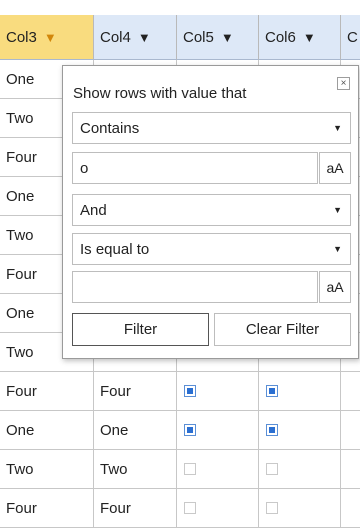 This screenshot has width=360, height=528. Describe the element at coordinates (211, 249) in the screenshot. I see `condition2-dropdown: Is equal to ▼` at that location.